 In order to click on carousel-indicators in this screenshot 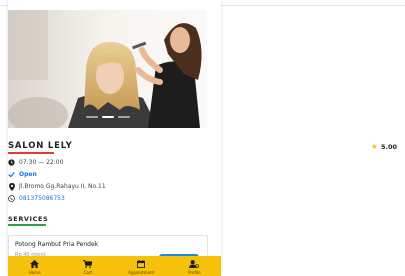, I will do `click(107, 117)`.